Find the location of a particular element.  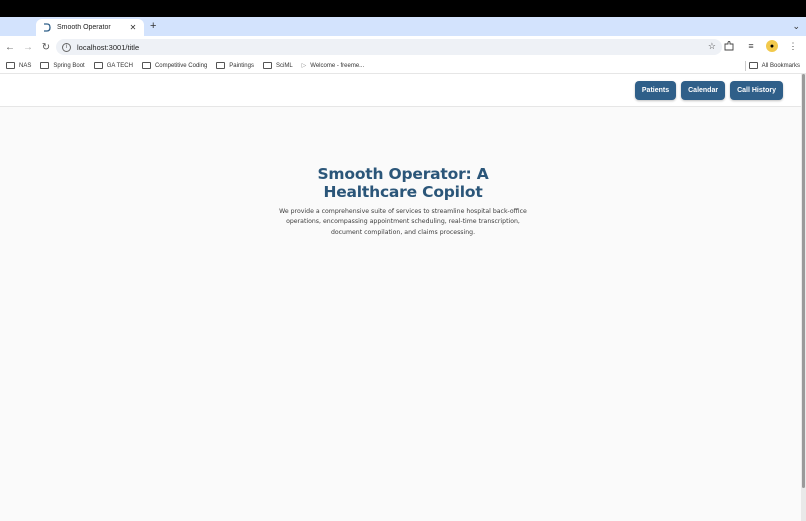

bookmarks-divider is located at coordinates (745, 66).